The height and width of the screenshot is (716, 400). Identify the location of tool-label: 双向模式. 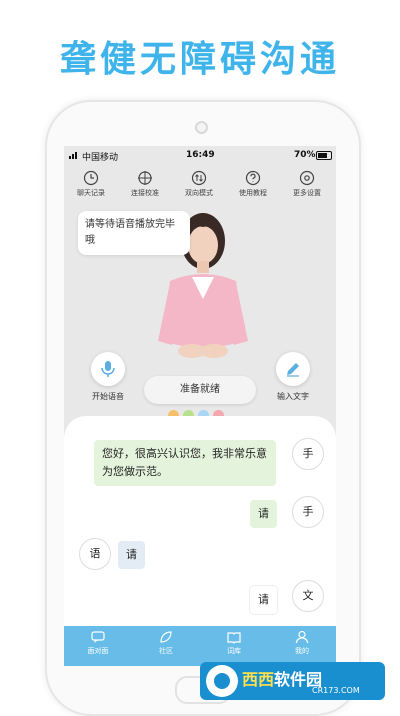
(199, 193).